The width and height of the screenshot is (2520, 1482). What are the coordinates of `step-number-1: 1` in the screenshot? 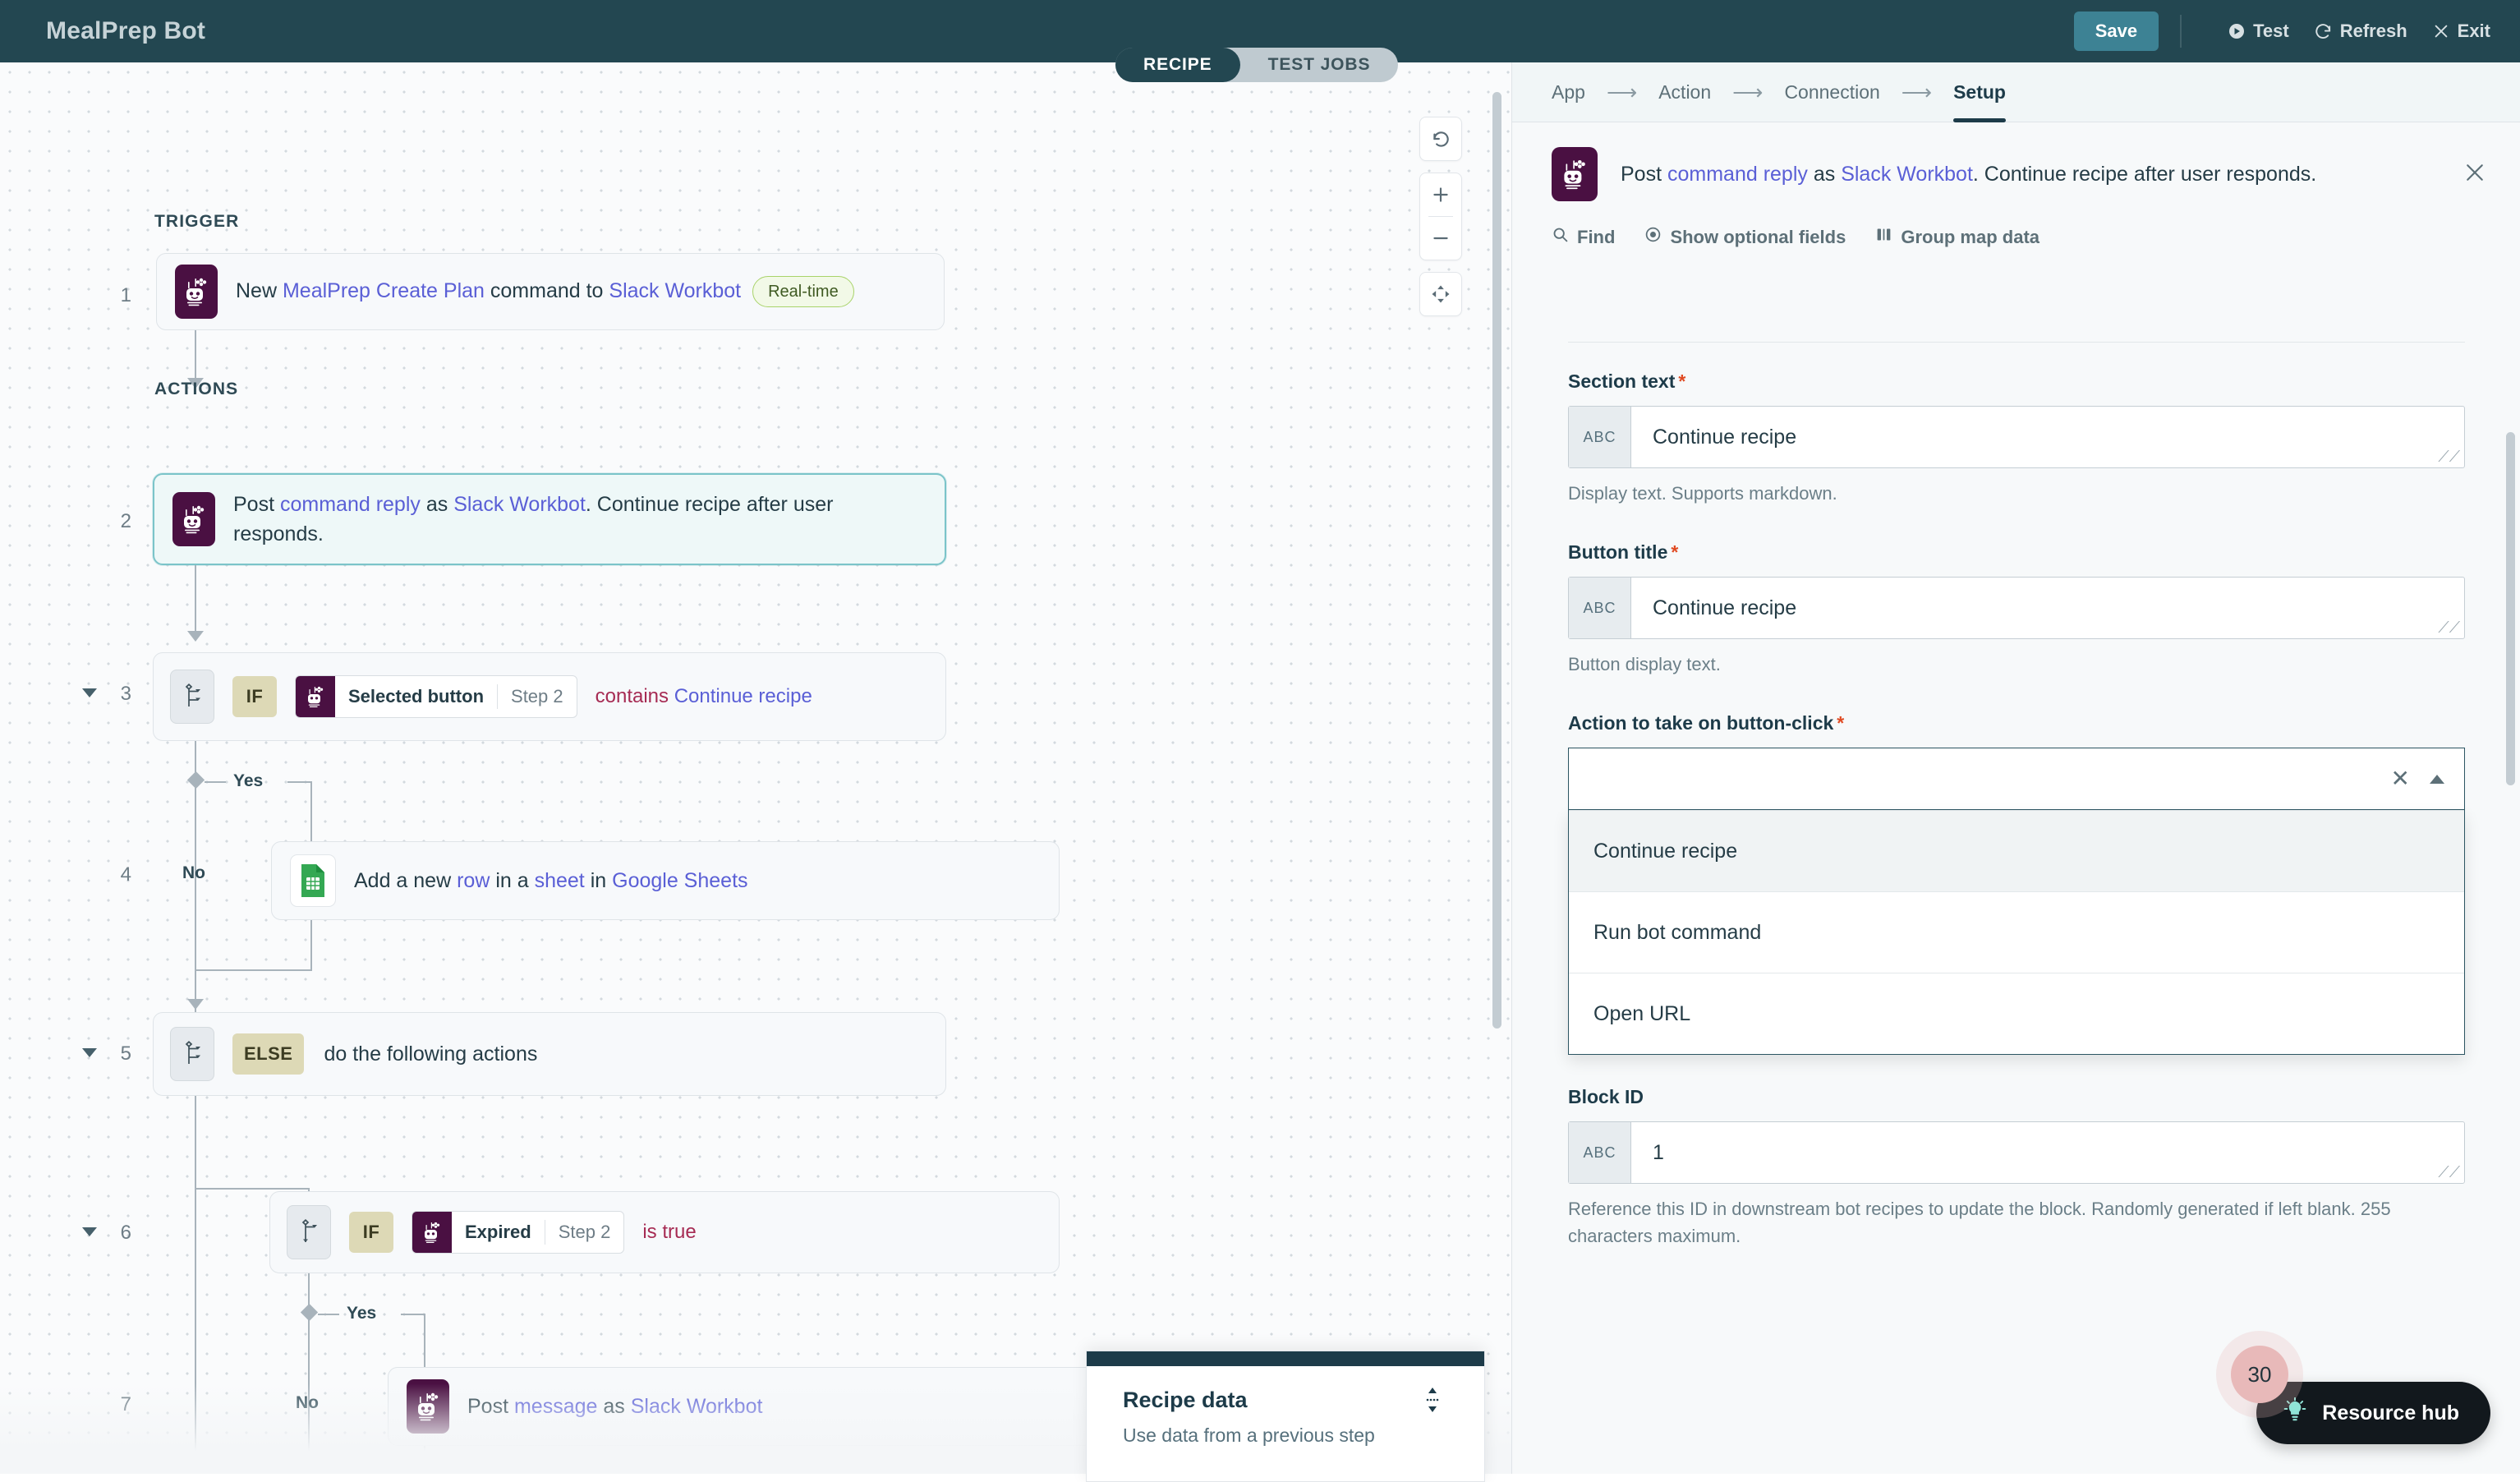 It's located at (115, 295).